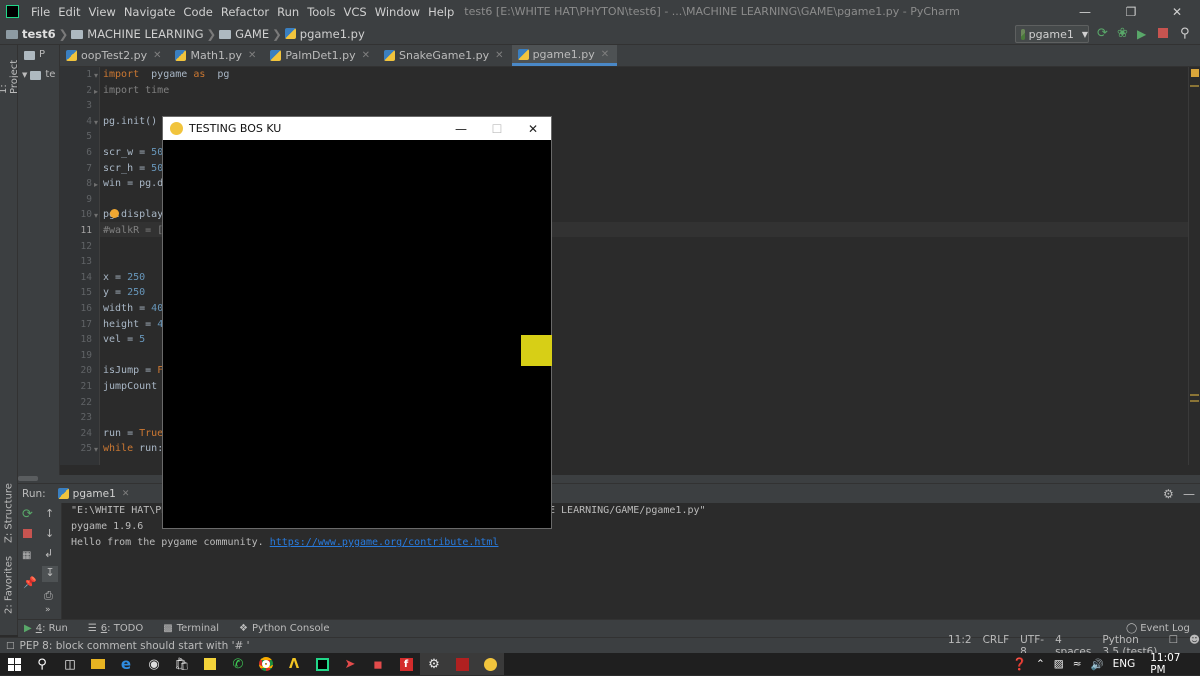 This screenshot has height=676, width=1200. Describe the element at coordinates (191, 628) in the screenshot. I see `terminal-tool-tab: ▩ Terminal` at that location.